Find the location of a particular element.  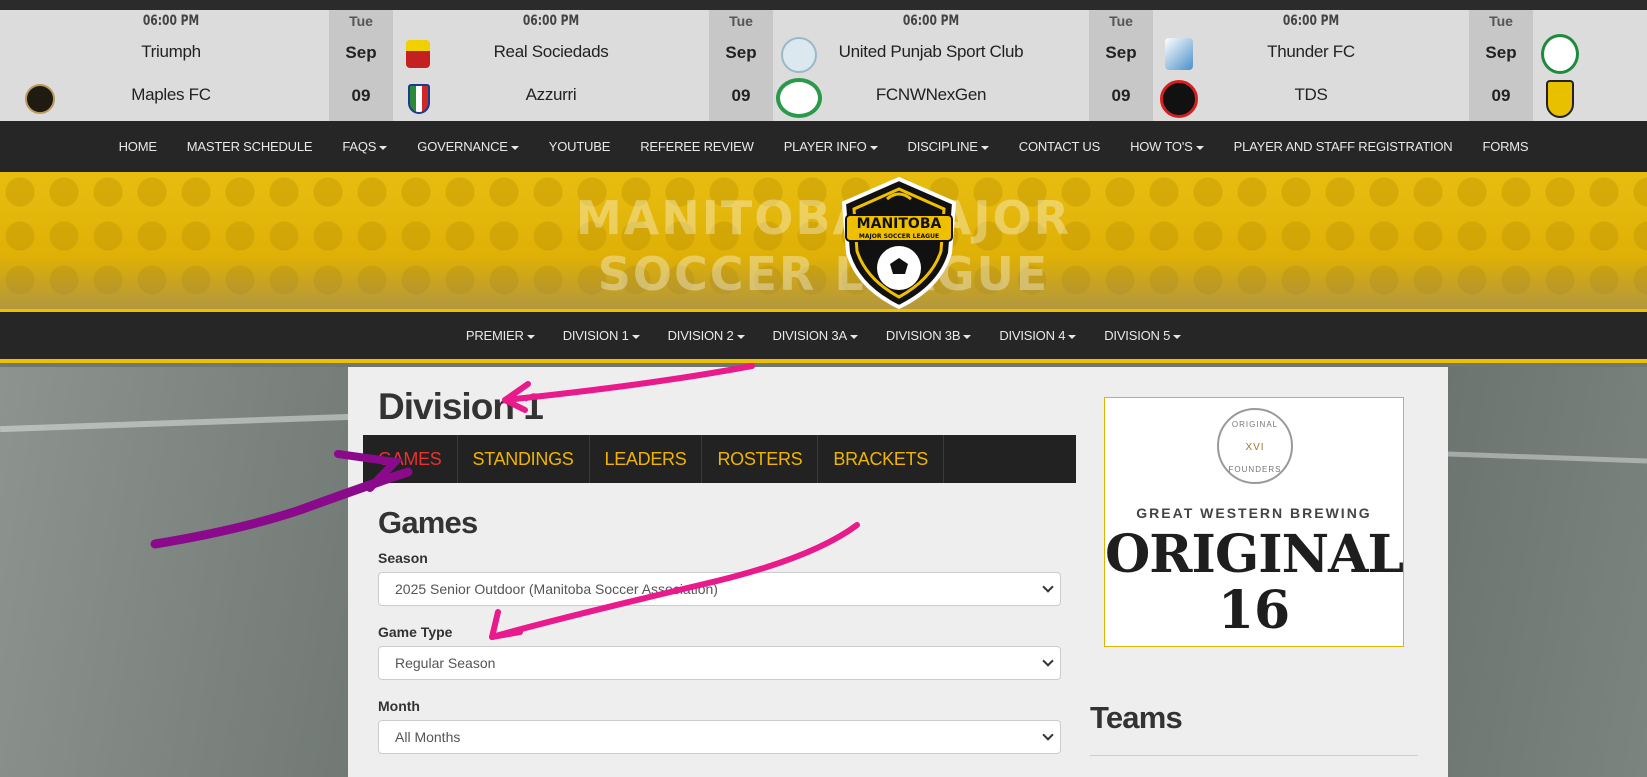

nav-label: DIVISION 1 is located at coordinates (595, 335).